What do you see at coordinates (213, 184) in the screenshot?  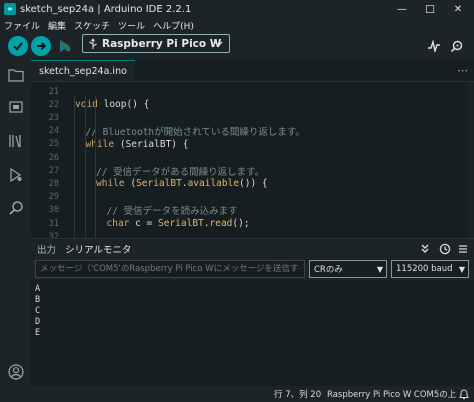 I see `code-token: available` at bounding box center [213, 184].